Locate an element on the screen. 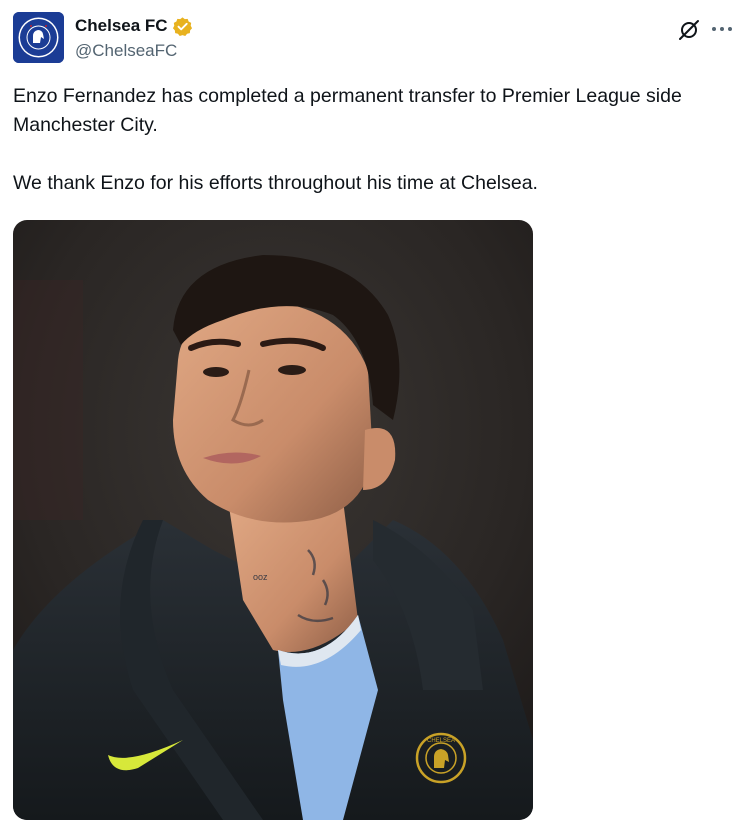  author-names: Chelsea FC @ChelseaFC is located at coordinates (134, 38).